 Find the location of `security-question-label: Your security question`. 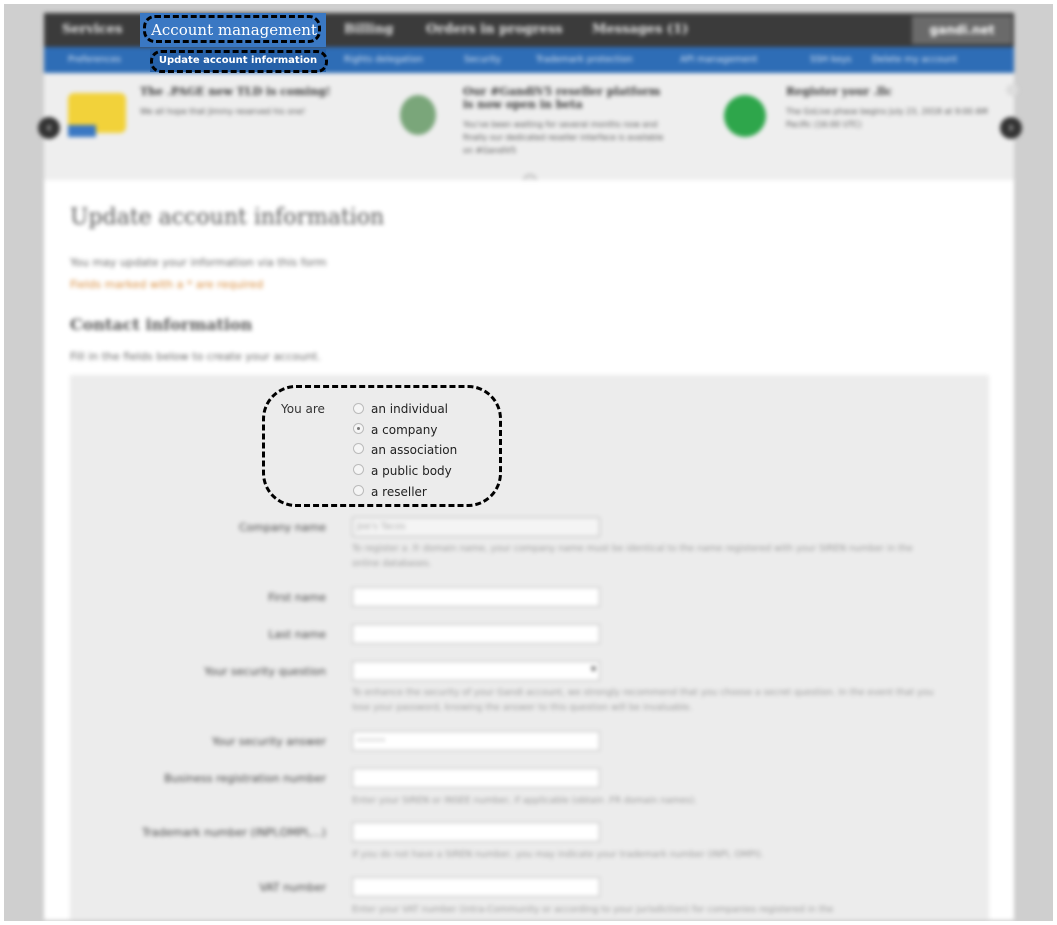

security-question-label: Your security question is located at coordinates (265, 671).